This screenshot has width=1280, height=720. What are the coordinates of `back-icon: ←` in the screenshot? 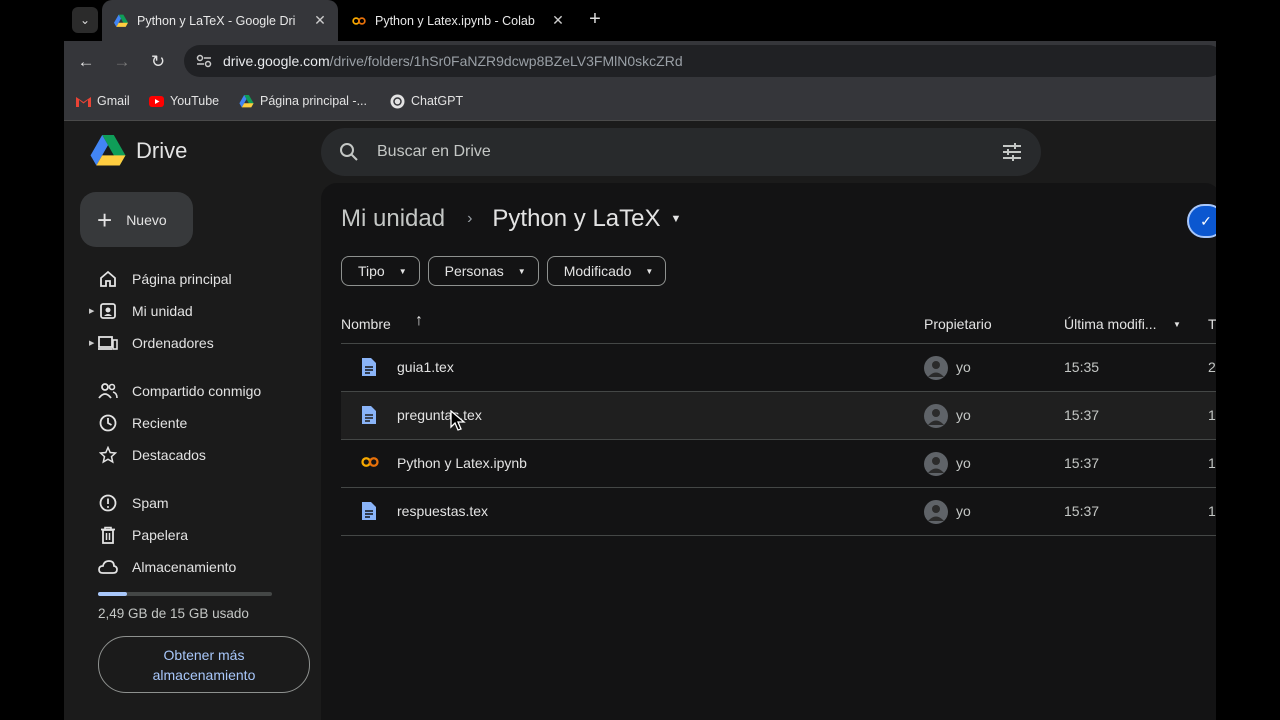 It's located at (86, 62).